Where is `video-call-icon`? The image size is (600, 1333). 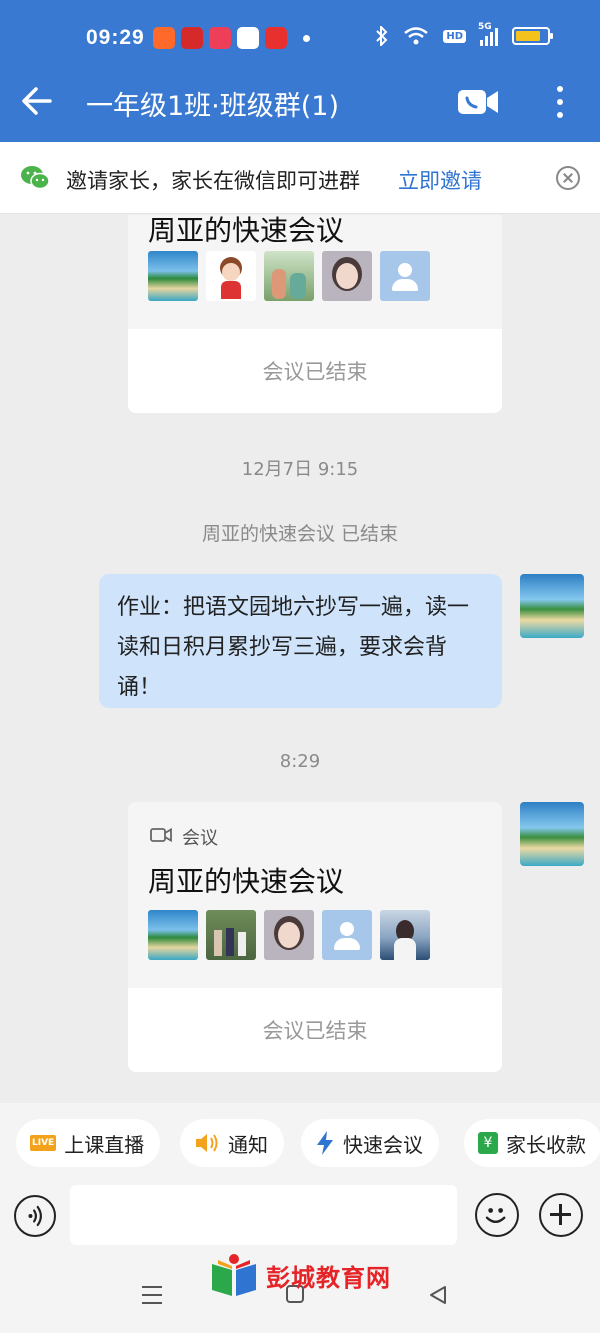
video-call-icon is located at coordinates (478, 102).